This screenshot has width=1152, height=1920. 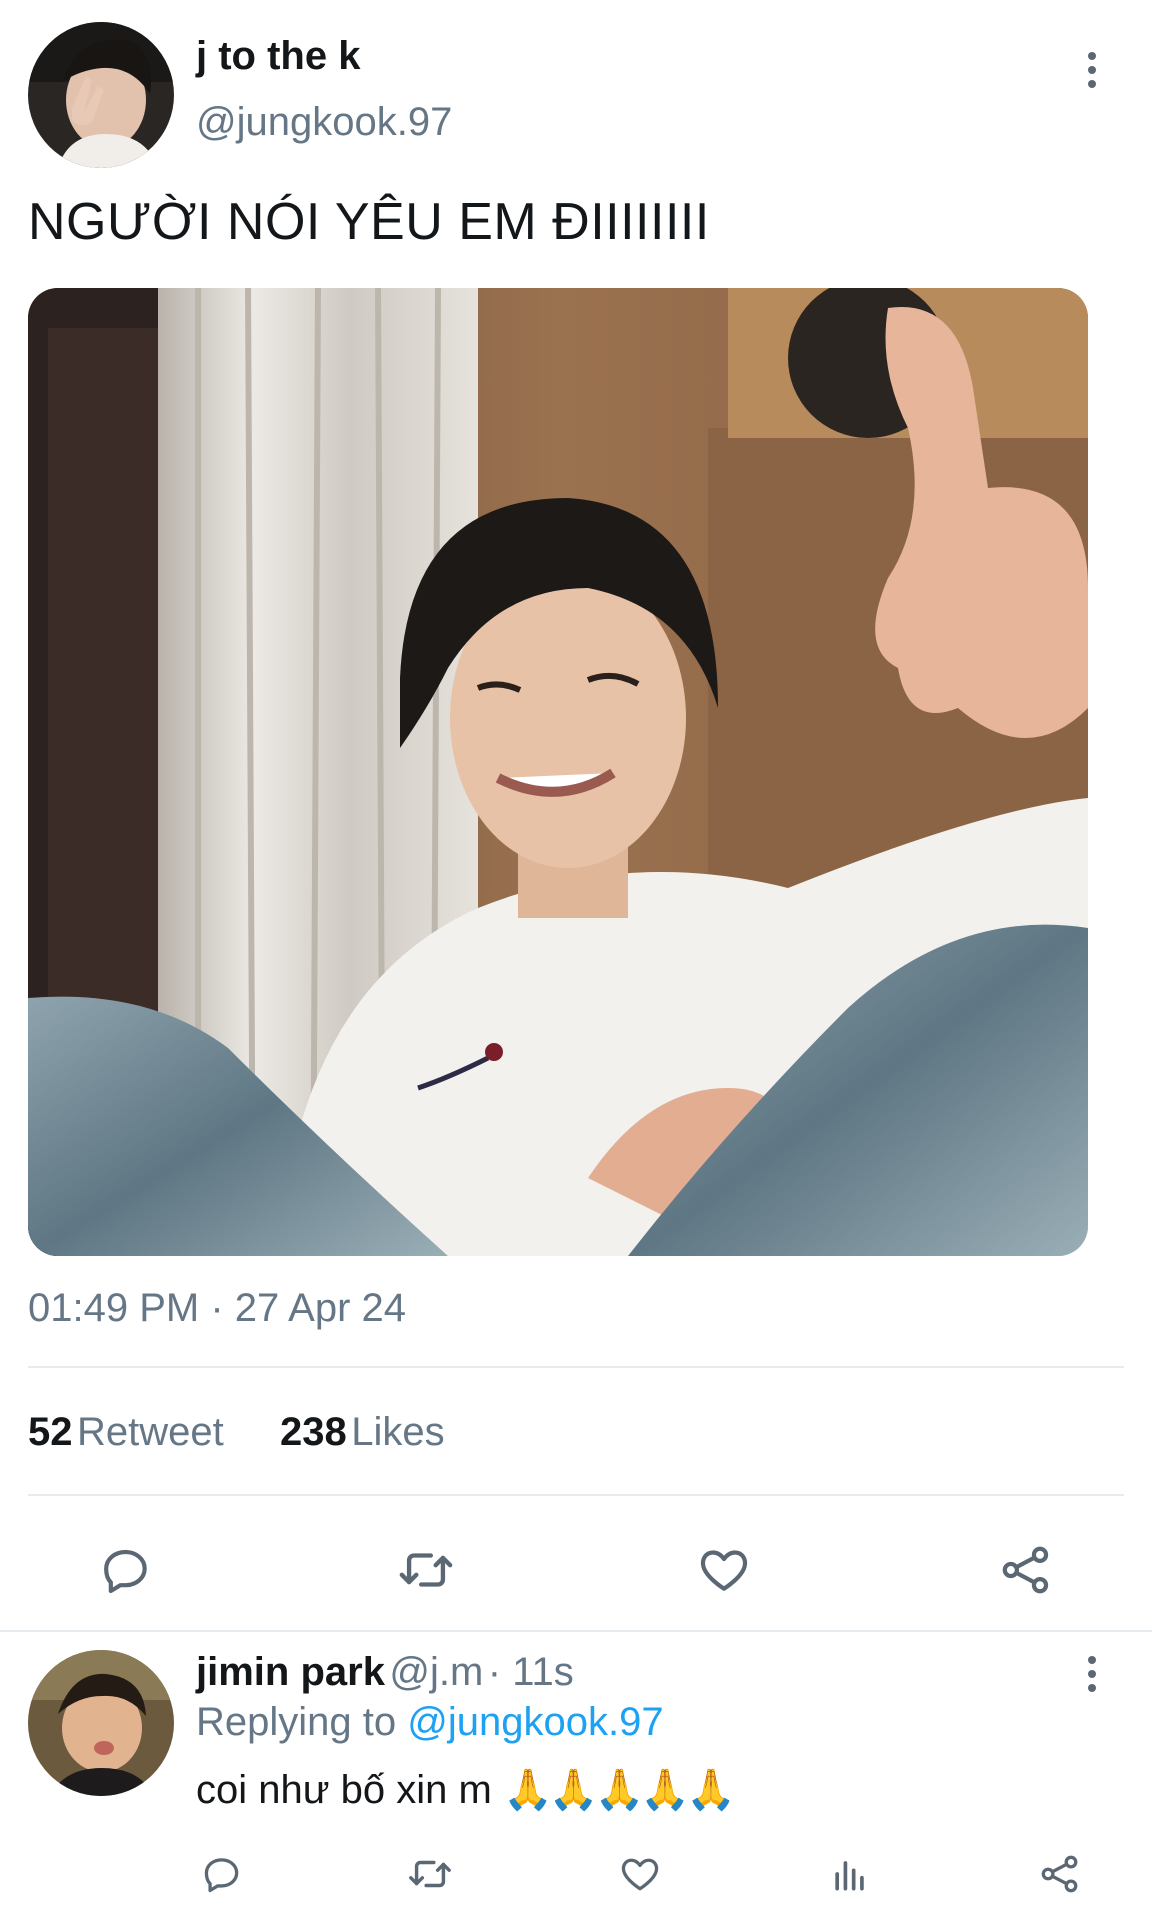 What do you see at coordinates (290, 1672) in the screenshot?
I see `reply-author-name: jimin park` at bounding box center [290, 1672].